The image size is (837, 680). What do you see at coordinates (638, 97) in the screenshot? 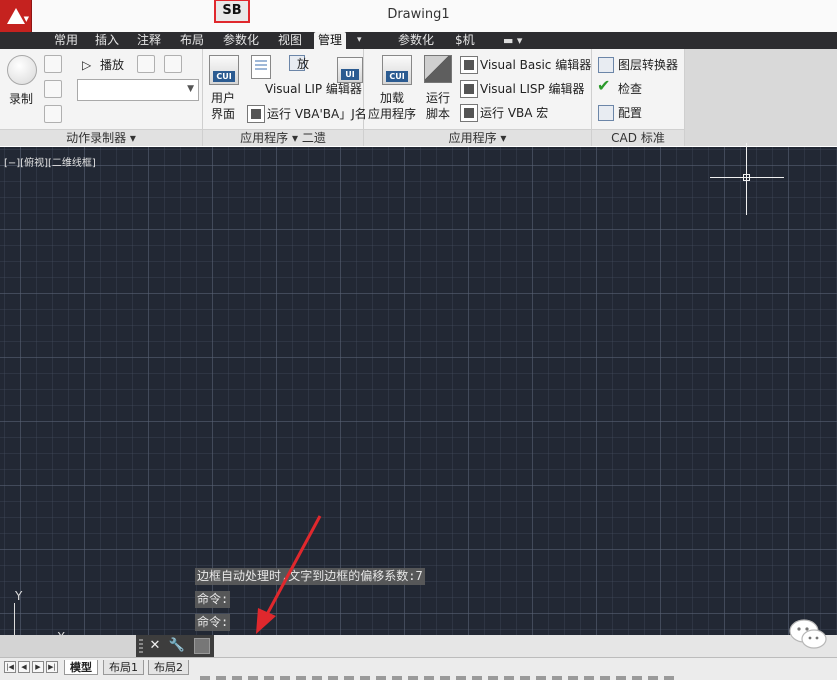
I see `panel-cad-standards: 图层转换器 ✔ 检查 配置 CAD 标准` at bounding box center [638, 97].